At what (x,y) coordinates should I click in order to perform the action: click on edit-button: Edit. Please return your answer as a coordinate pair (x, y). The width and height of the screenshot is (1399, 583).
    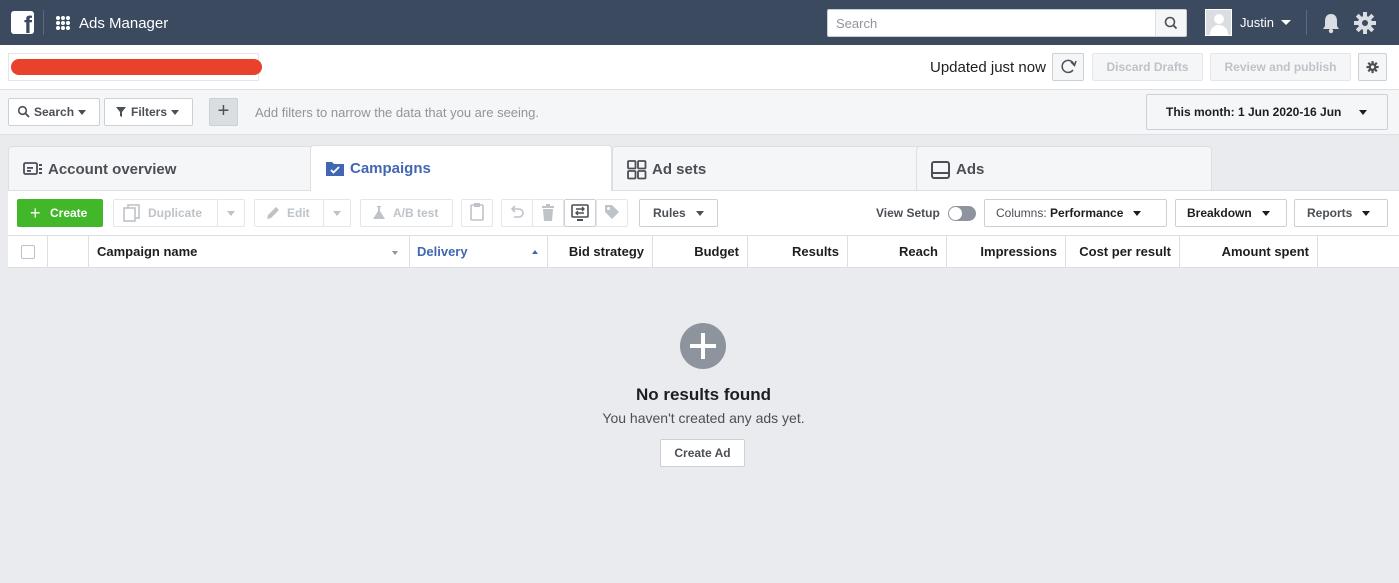
    Looking at the image, I should click on (289, 213).